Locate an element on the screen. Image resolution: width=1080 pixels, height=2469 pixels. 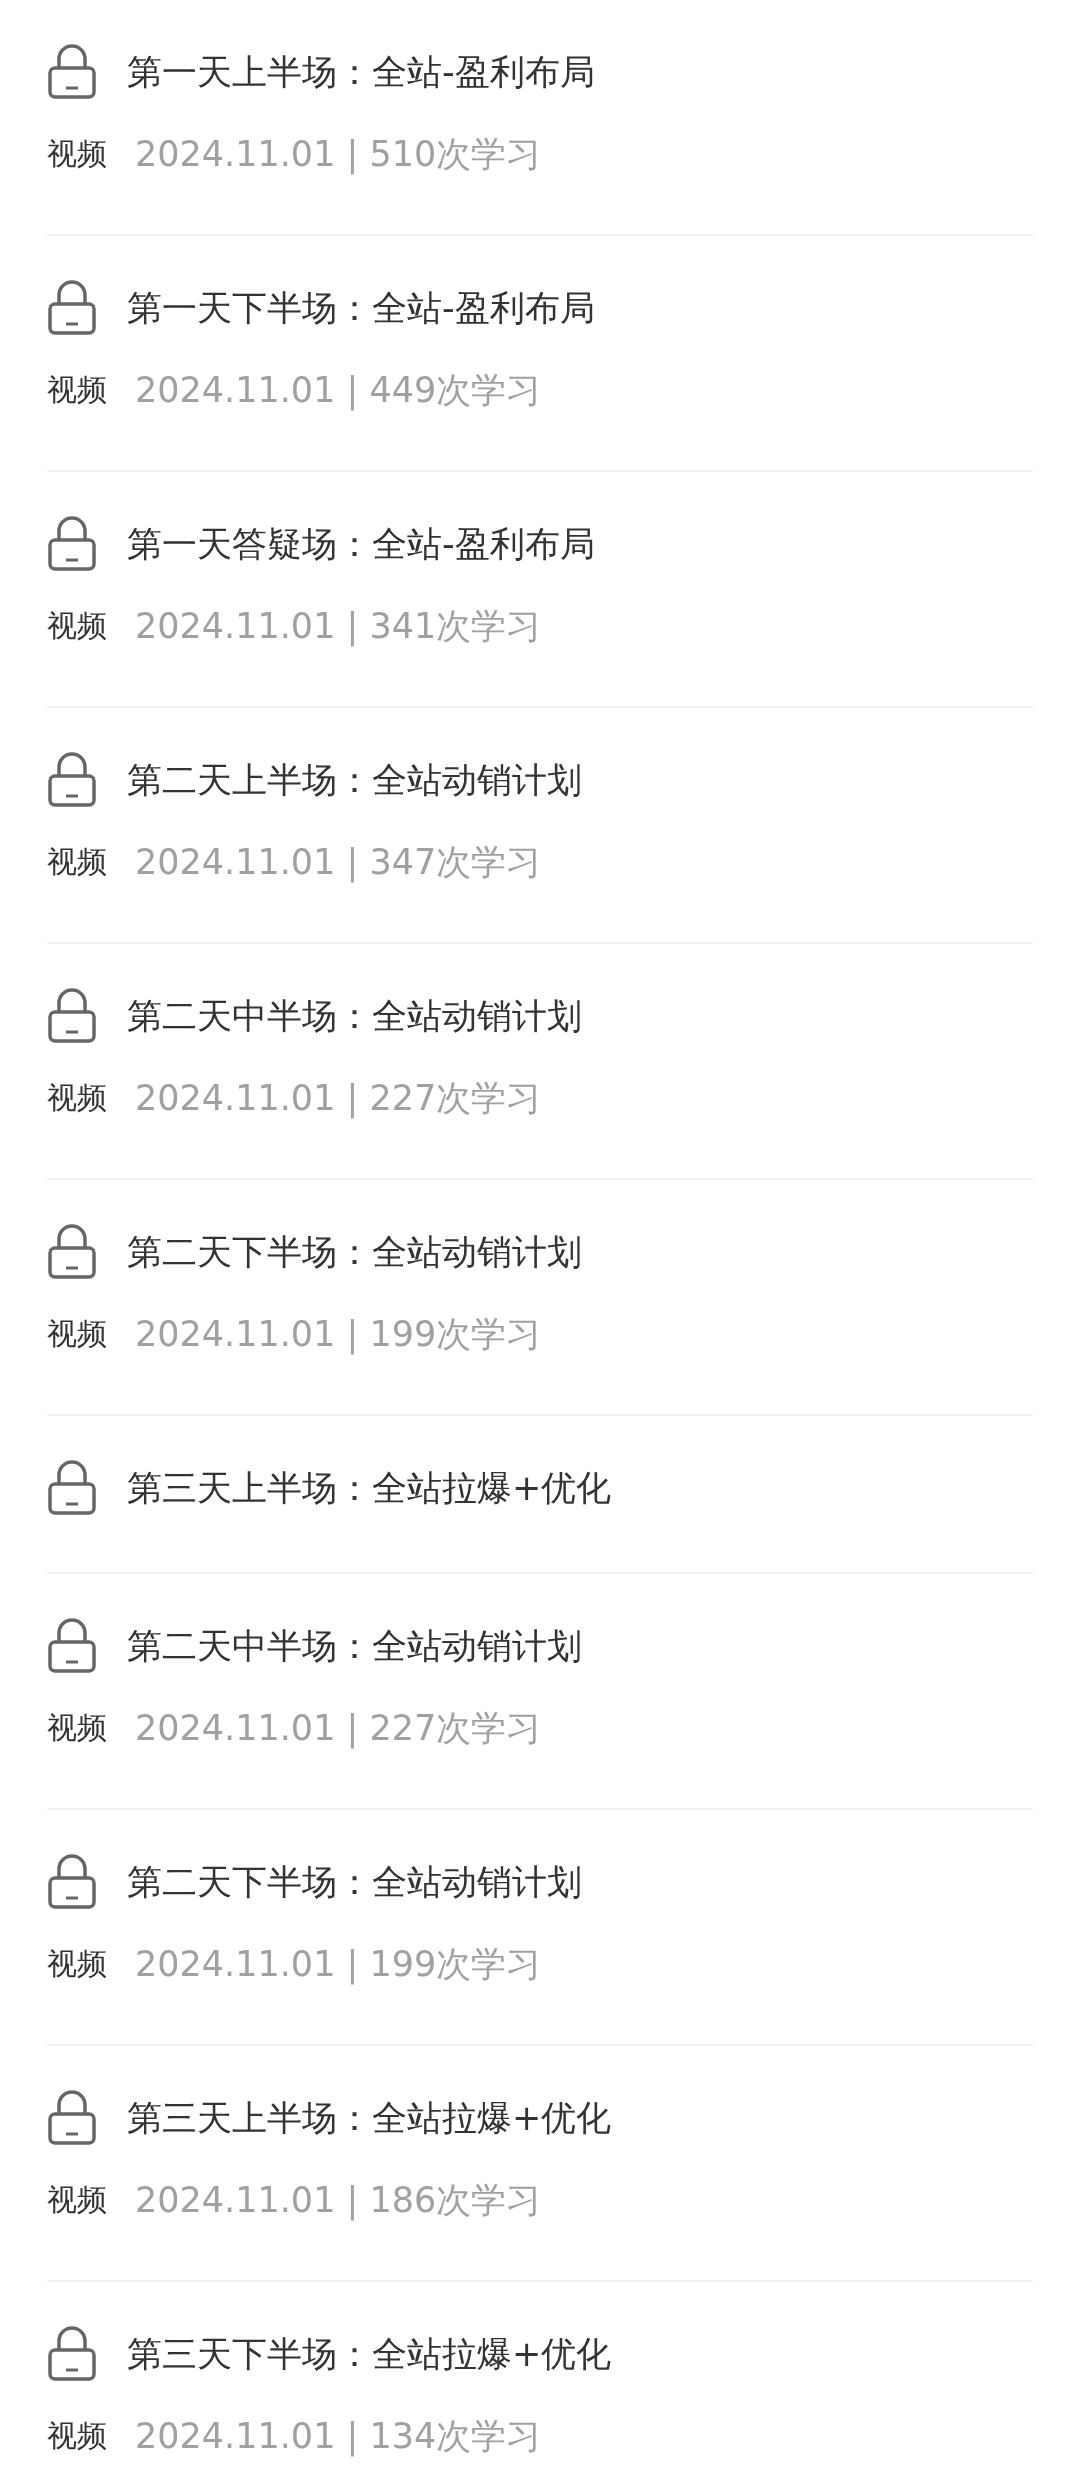
lesson-meta: 2024.11.01 | 134次学习 is located at coordinates (338, 2436).